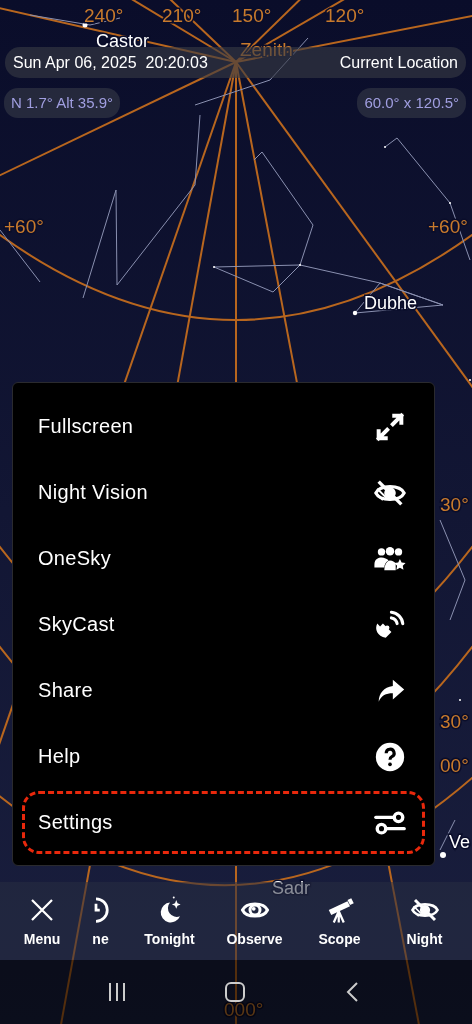 The width and height of the screenshot is (472, 1024). What do you see at coordinates (223, 756) in the screenshot?
I see `menu-item: Help` at bounding box center [223, 756].